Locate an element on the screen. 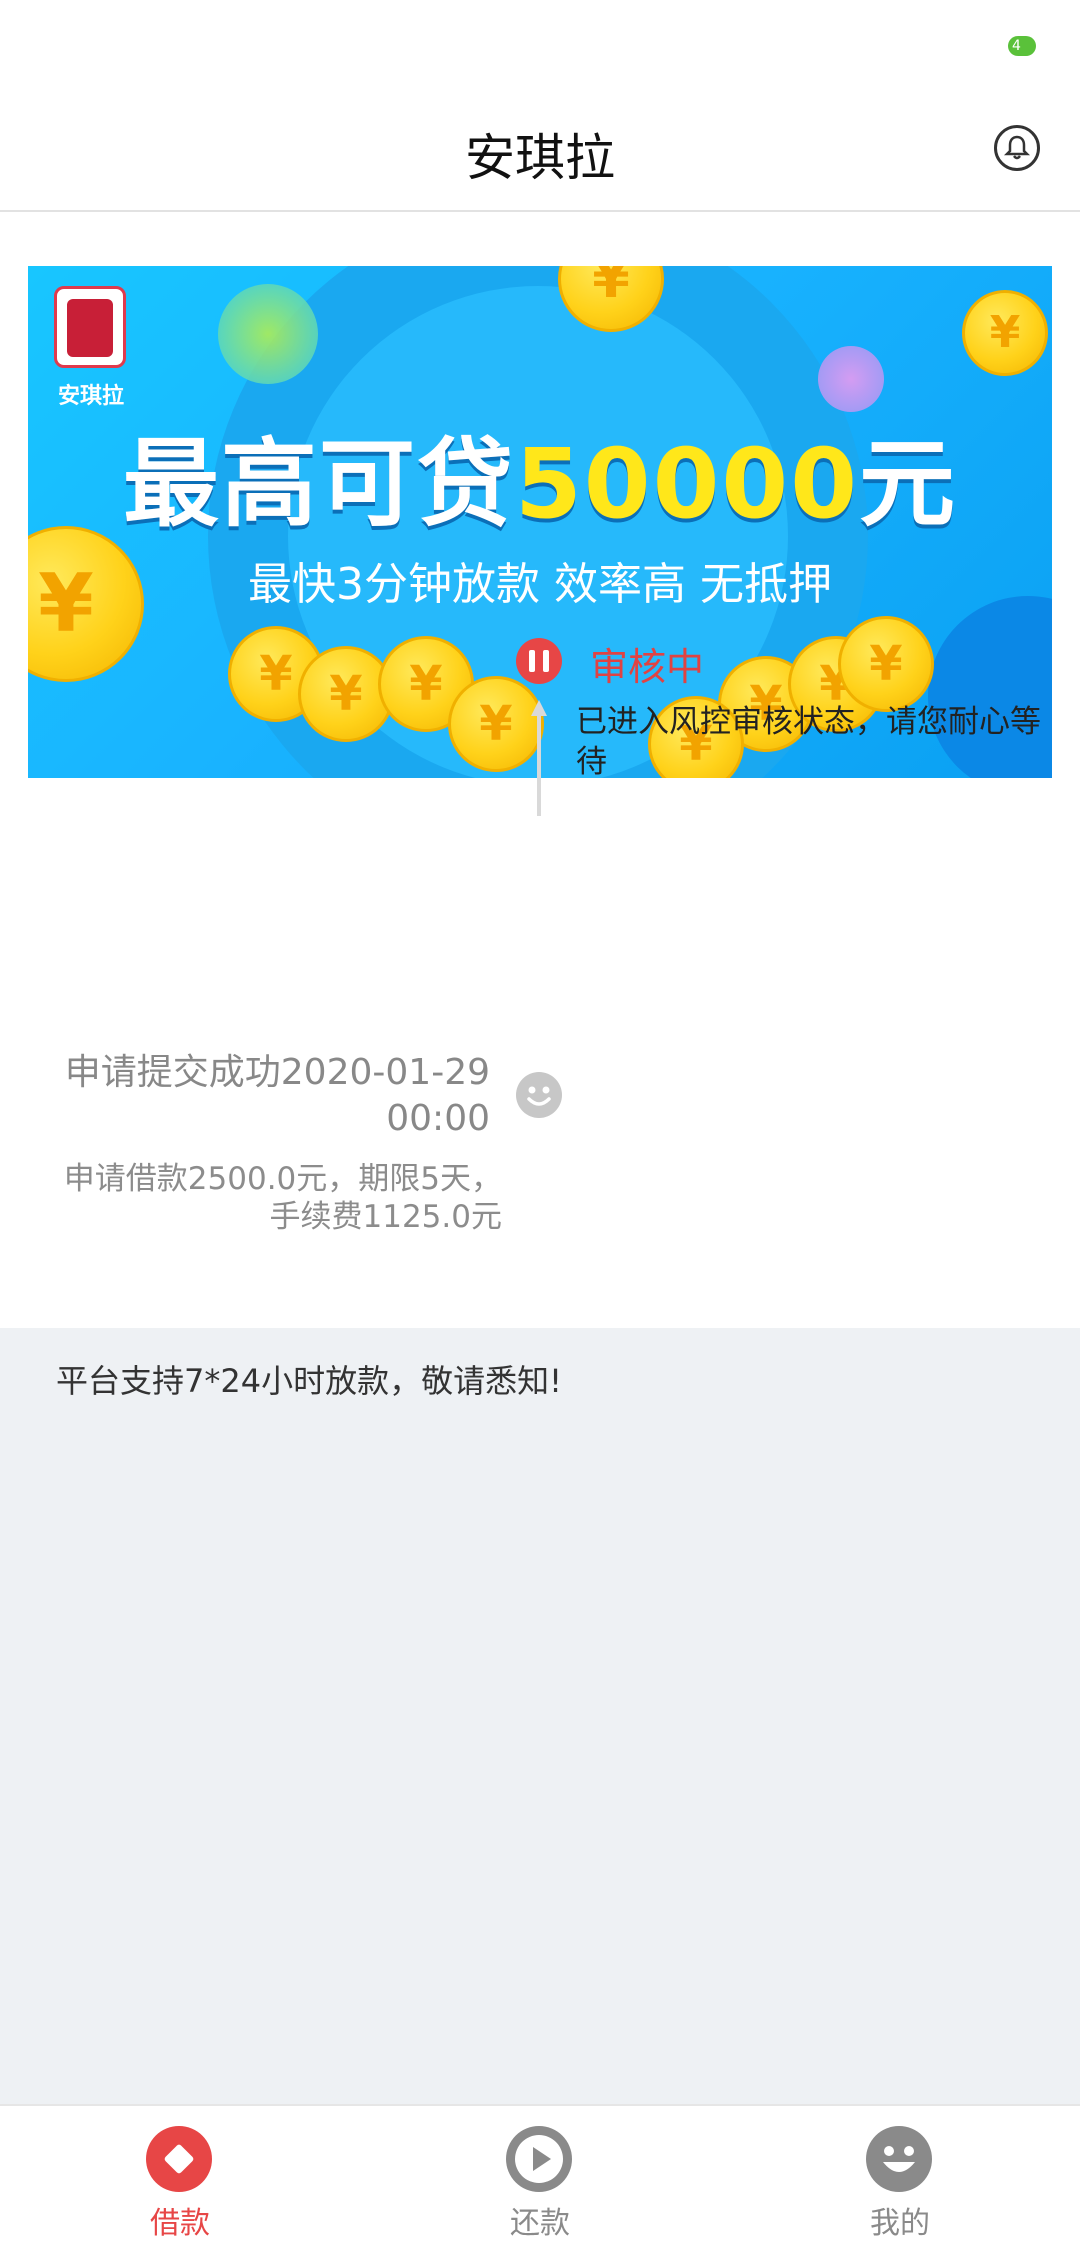 This screenshot has height=2250, width=1080. tab-repay-label: 还款 is located at coordinates (540, 2223).